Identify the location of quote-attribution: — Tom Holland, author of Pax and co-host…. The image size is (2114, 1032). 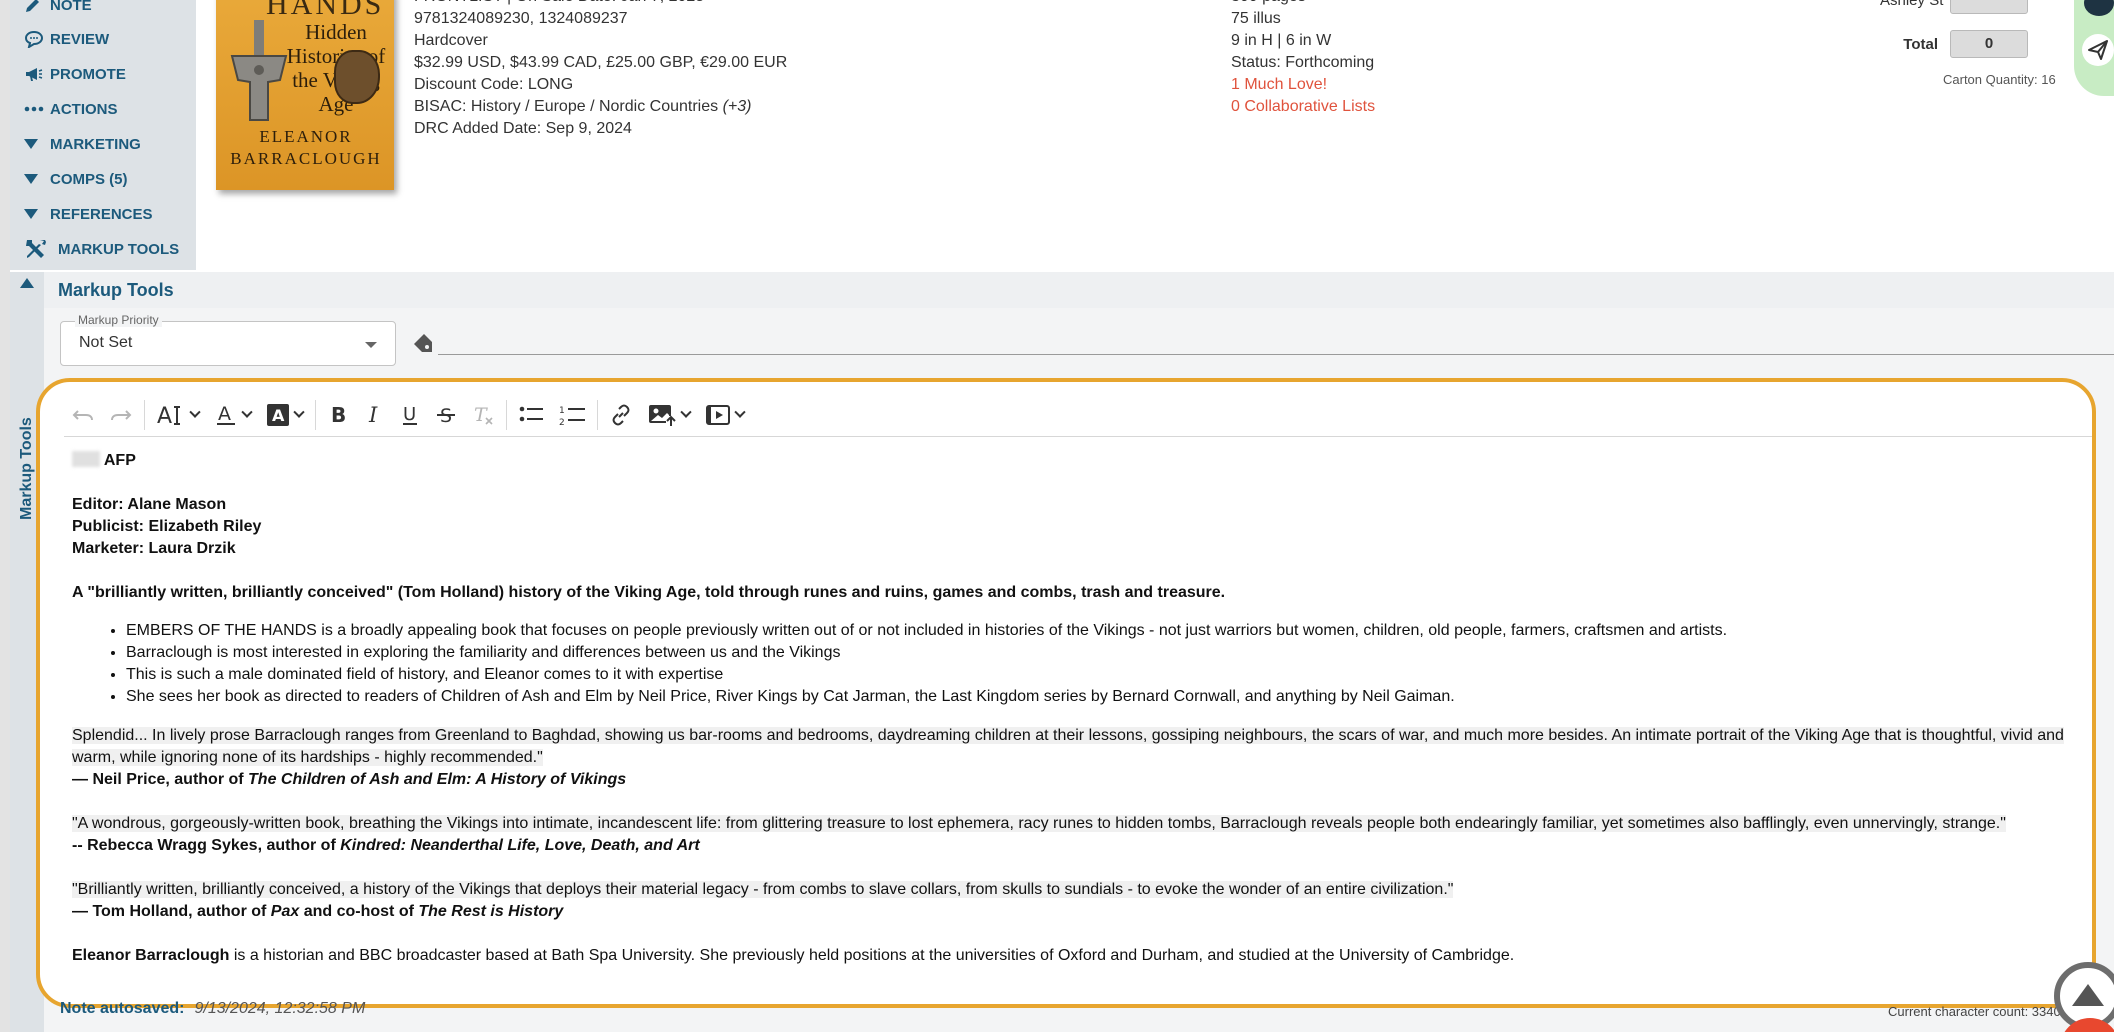
(318, 911).